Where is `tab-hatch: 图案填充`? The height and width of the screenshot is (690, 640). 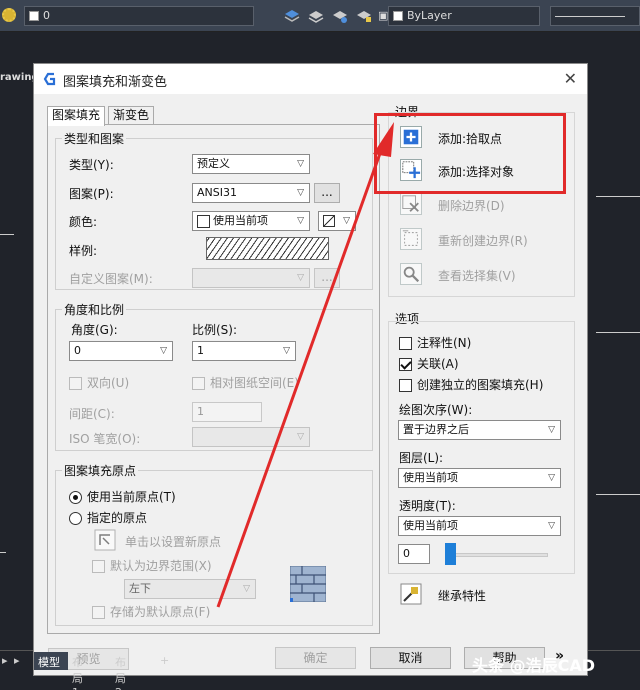
tab-hatch: 图案填充 is located at coordinates (76, 116).